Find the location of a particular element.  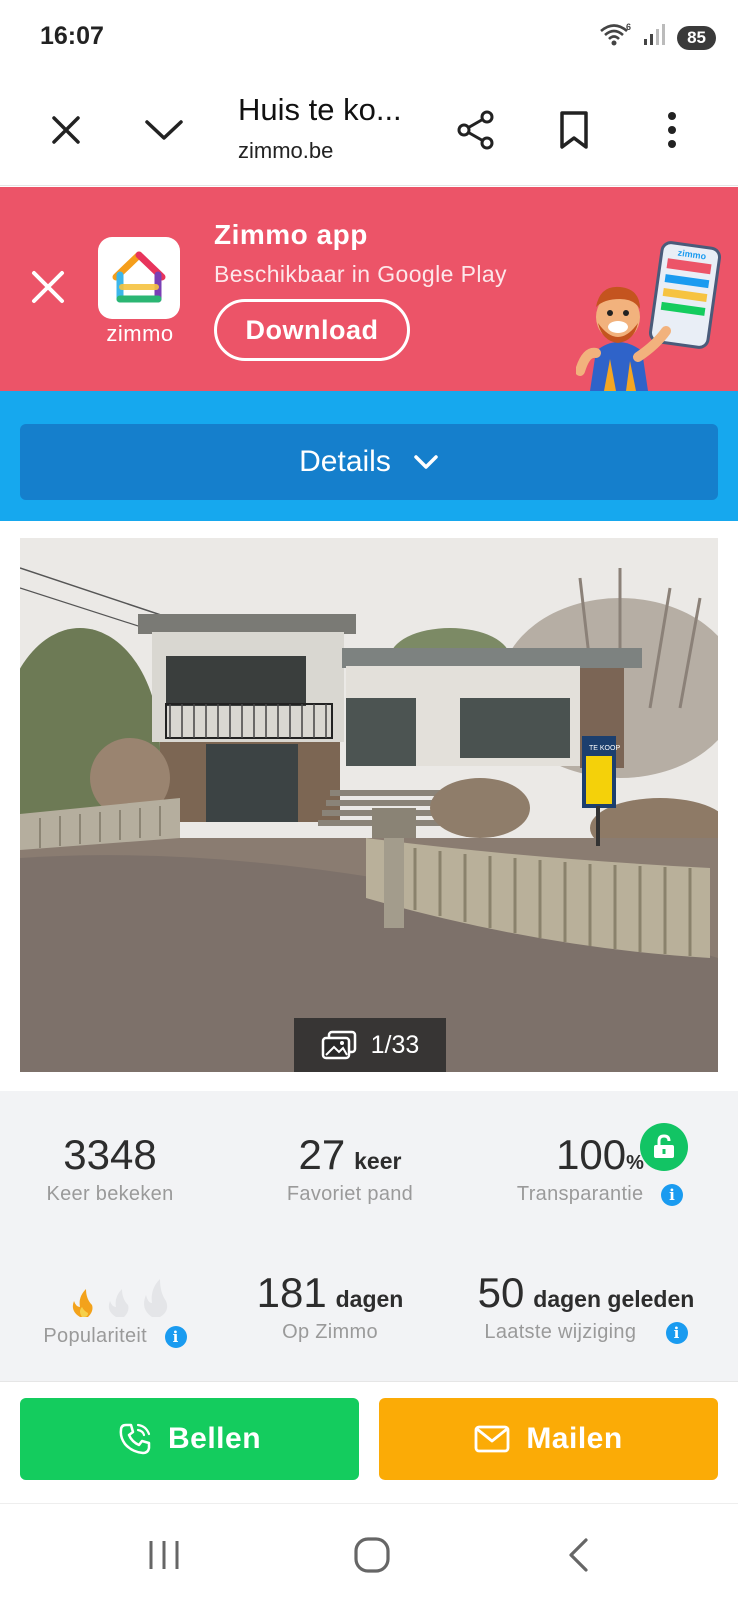

sale-sign-text: TE KOOP is located at coordinates (604, 748).